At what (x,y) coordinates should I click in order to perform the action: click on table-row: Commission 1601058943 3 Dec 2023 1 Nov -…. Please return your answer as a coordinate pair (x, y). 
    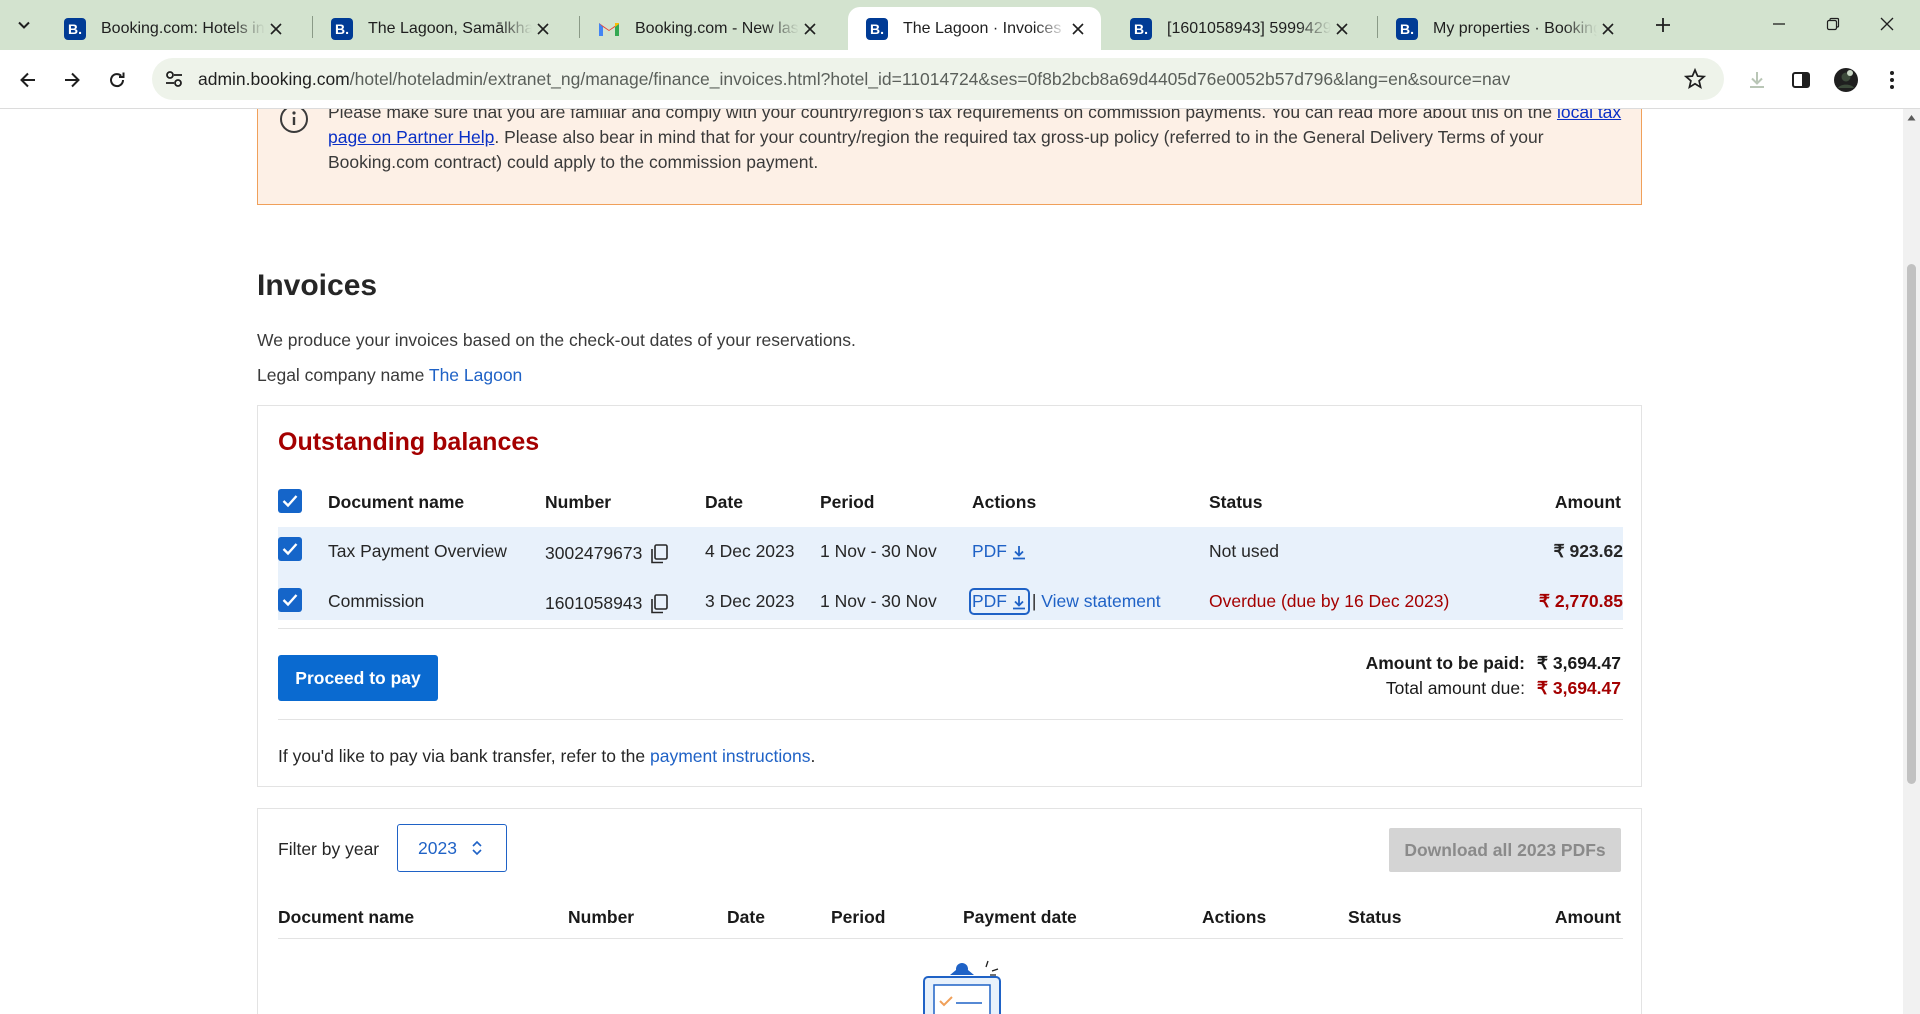
    Looking at the image, I should click on (950, 598).